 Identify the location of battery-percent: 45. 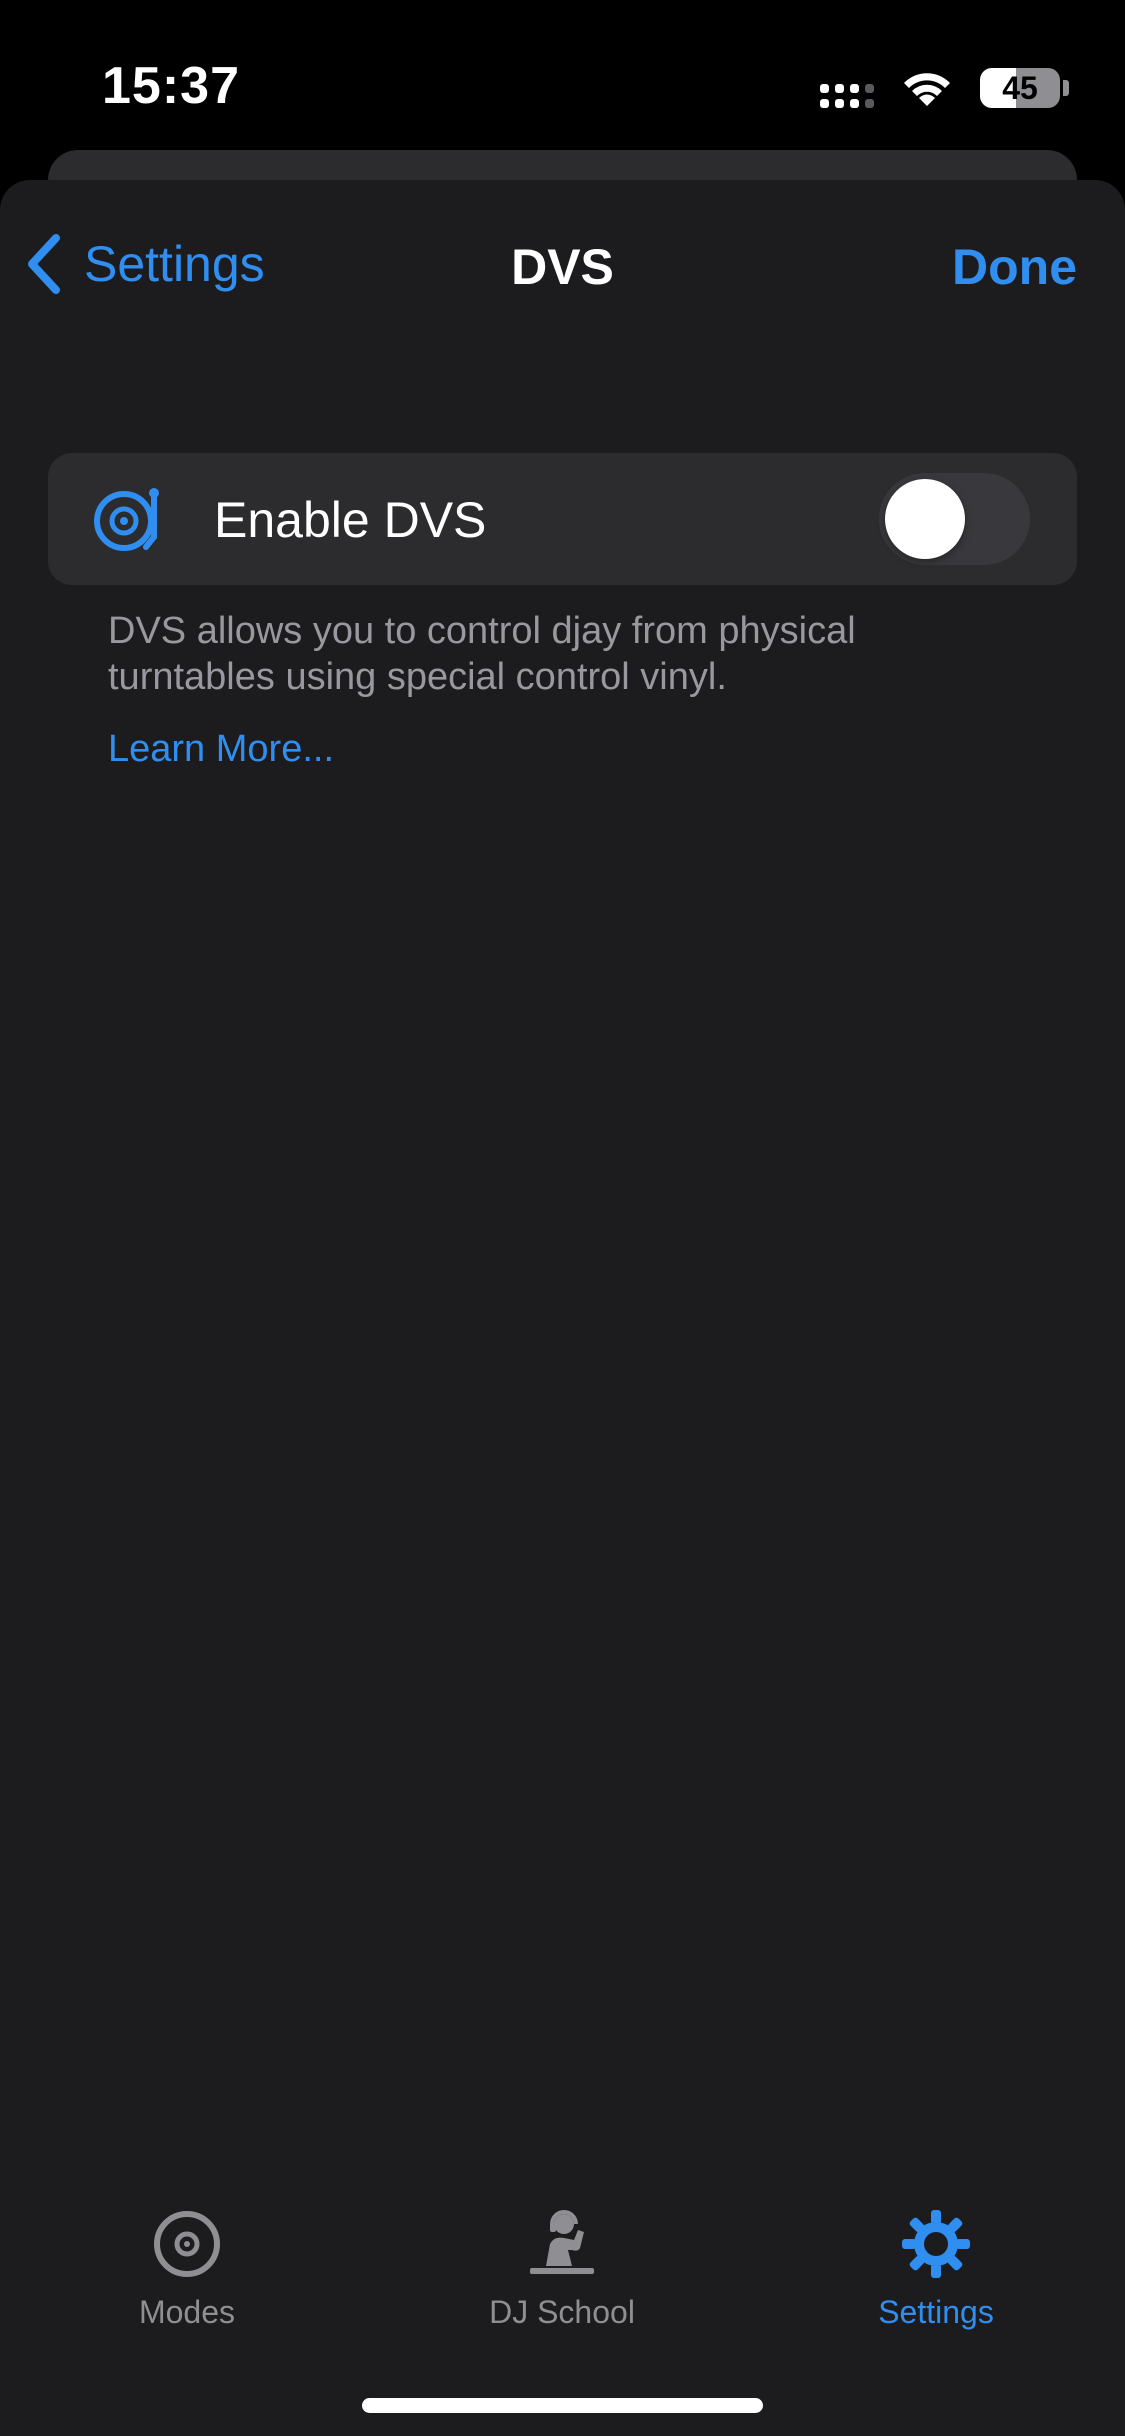
(1020, 87).